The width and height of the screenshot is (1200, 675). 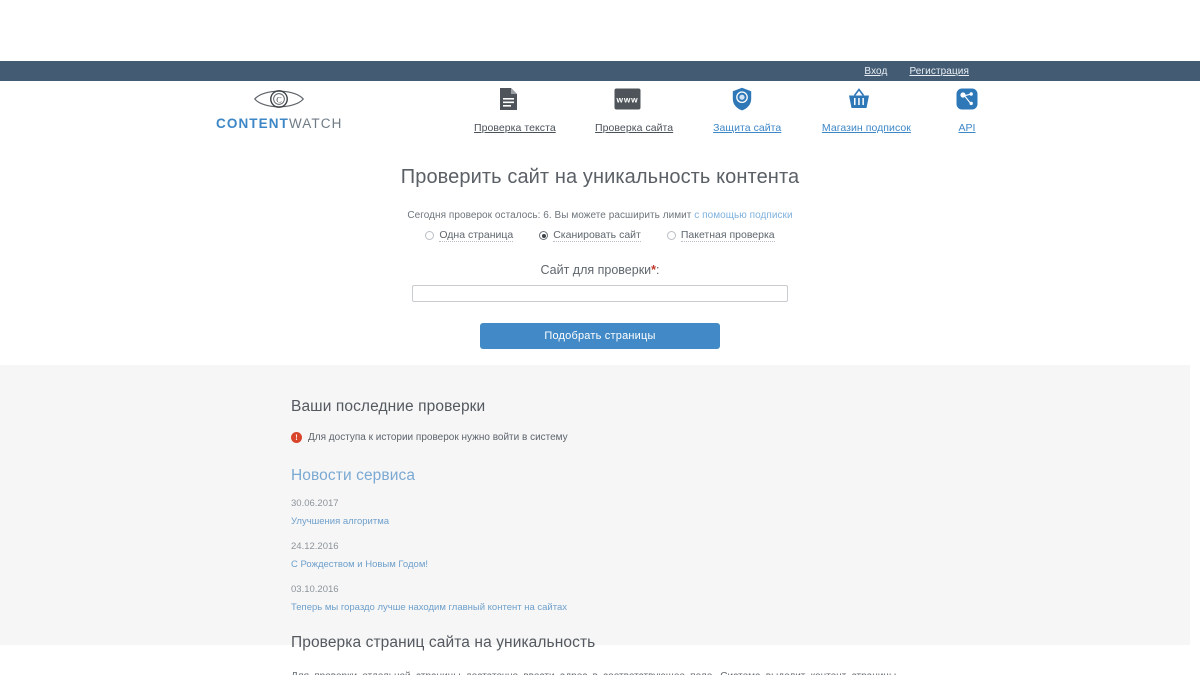 What do you see at coordinates (315, 546) in the screenshot?
I see `news-date: 24.12.2016` at bounding box center [315, 546].